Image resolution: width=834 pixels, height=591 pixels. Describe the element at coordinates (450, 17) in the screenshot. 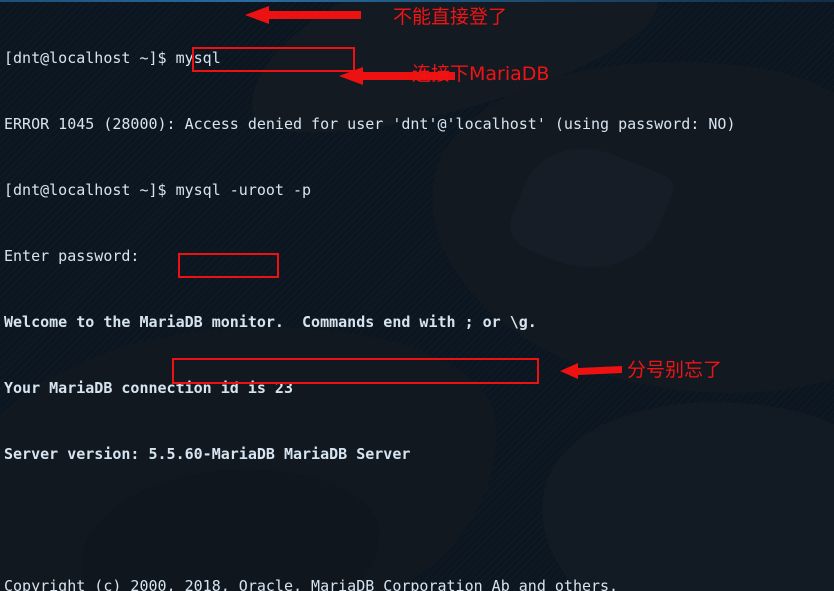

I see `annotation-cannot-login-directly: 不能直接登了` at that location.